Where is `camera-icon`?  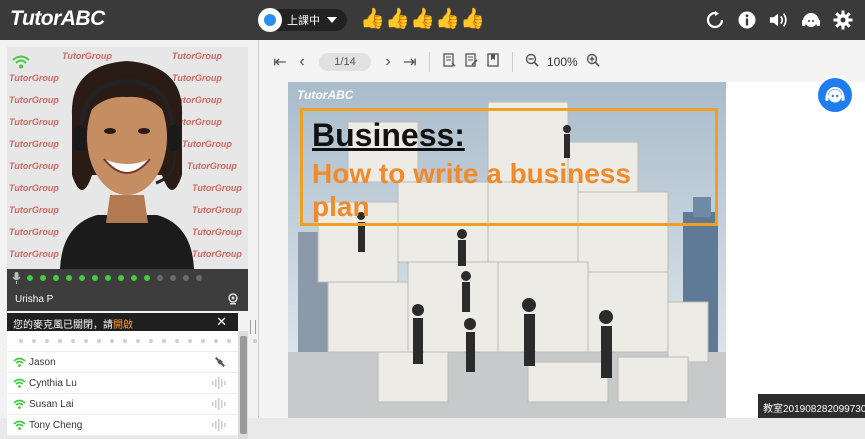
camera-icon is located at coordinates (233, 299).